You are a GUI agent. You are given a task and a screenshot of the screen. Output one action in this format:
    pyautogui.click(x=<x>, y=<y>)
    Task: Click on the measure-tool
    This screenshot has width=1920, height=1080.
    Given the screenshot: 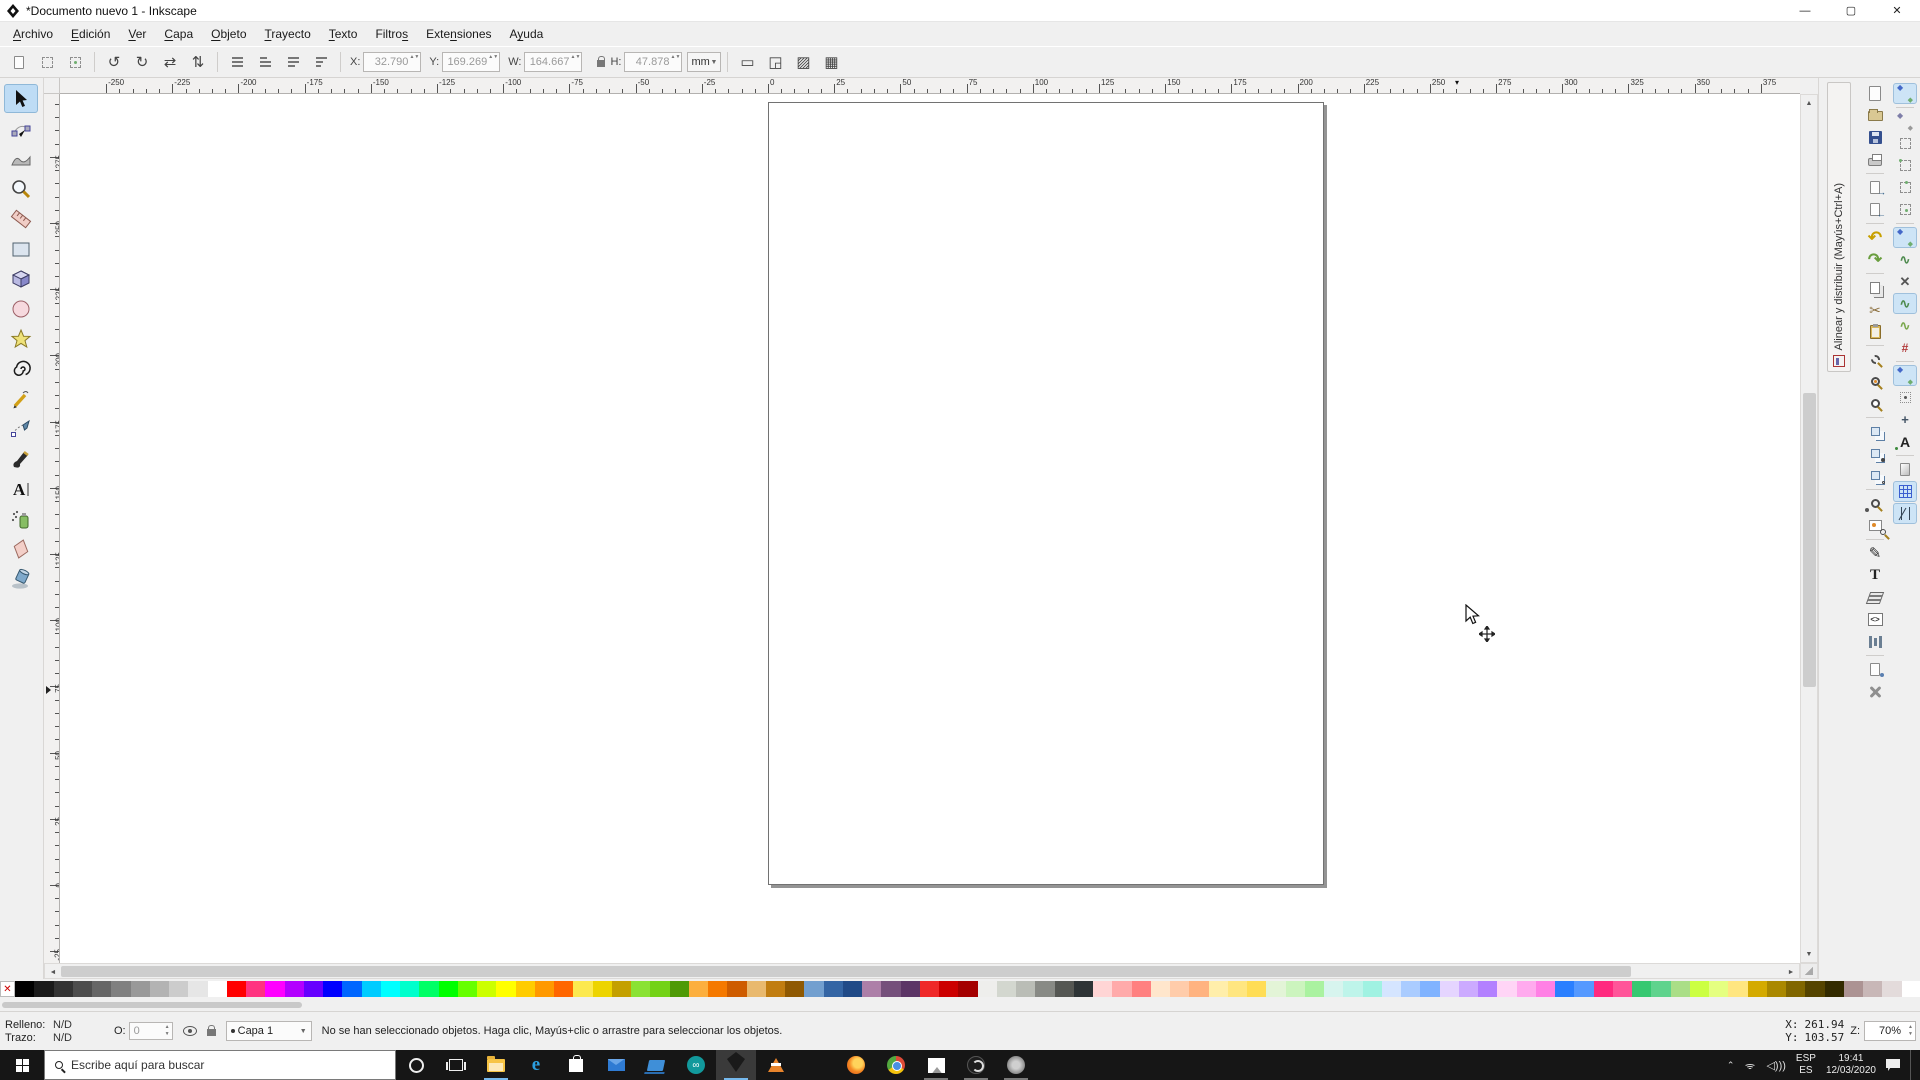 What is the action you would take?
    pyautogui.click(x=21, y=218)
    